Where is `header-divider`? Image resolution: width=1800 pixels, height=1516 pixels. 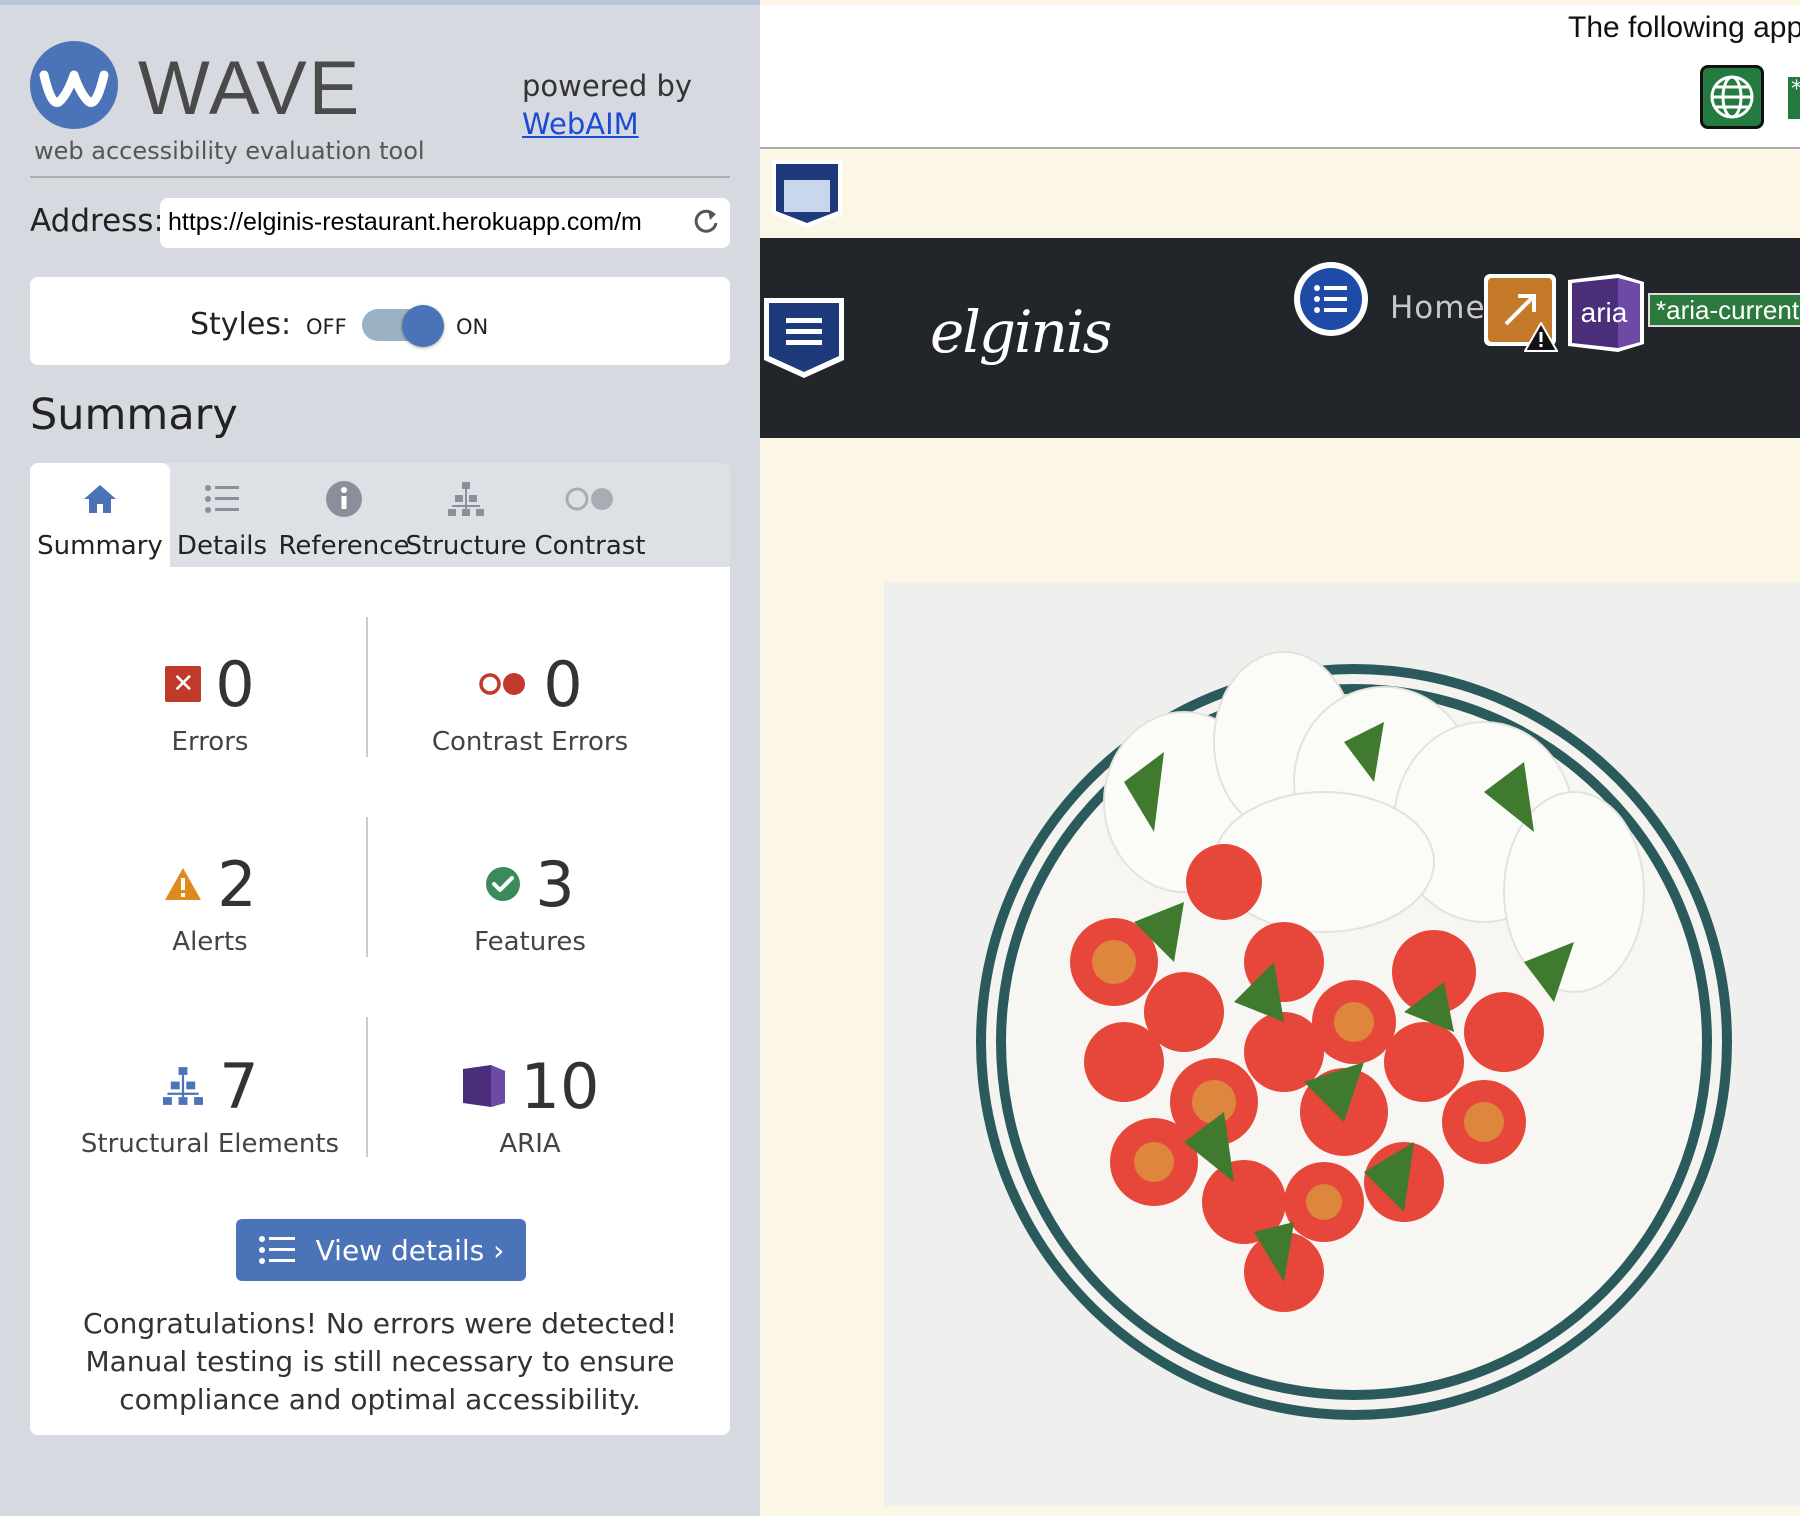
header-divider is located at coordinates (380, 177).